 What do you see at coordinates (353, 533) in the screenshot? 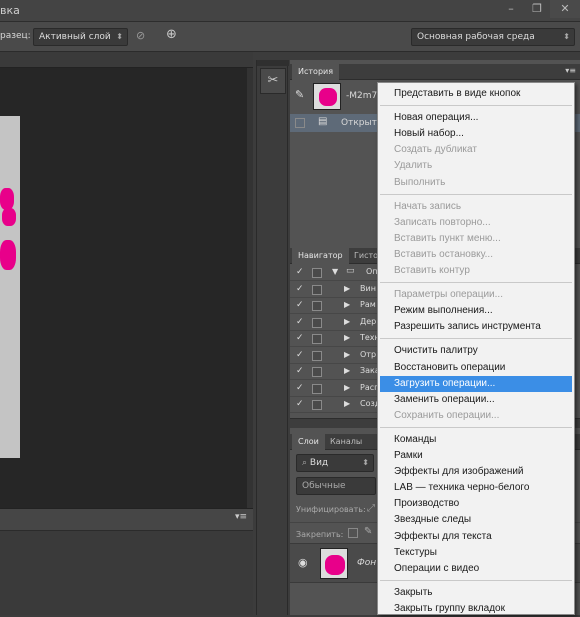
I see `lock-transparent-icon` at bounding box center [353, 533].